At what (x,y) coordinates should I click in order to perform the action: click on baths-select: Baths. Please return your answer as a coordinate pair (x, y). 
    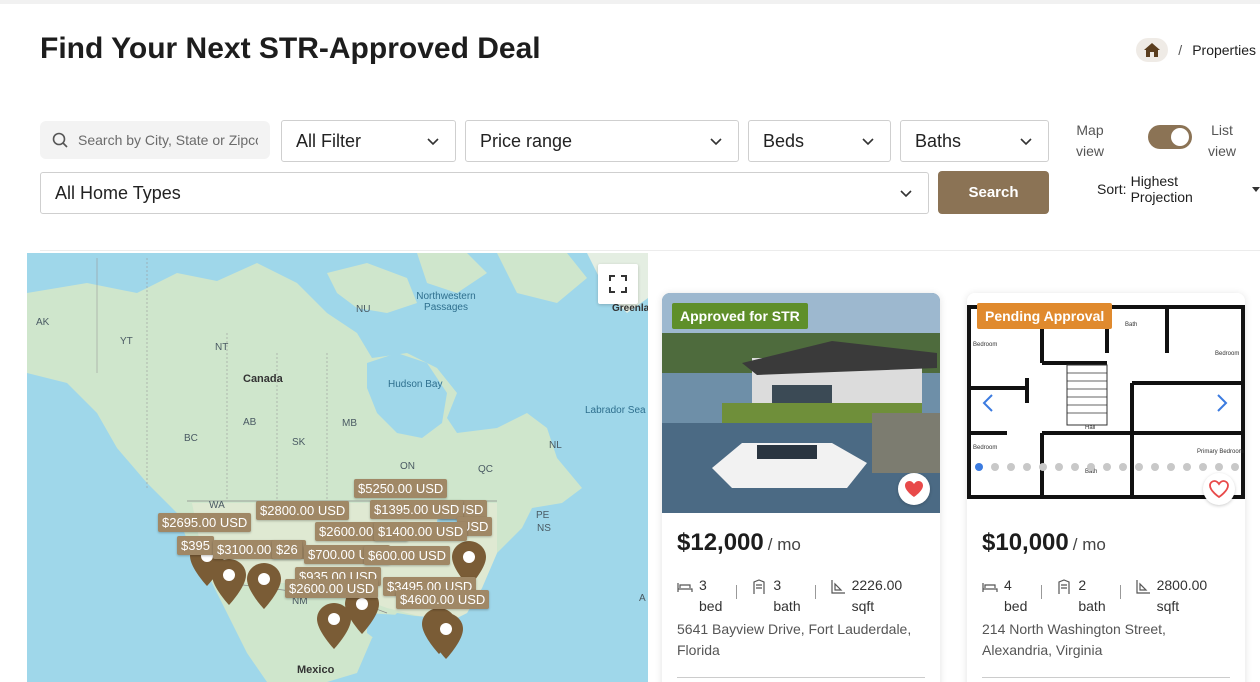
    Looking at the image, I should click on (974, 141).